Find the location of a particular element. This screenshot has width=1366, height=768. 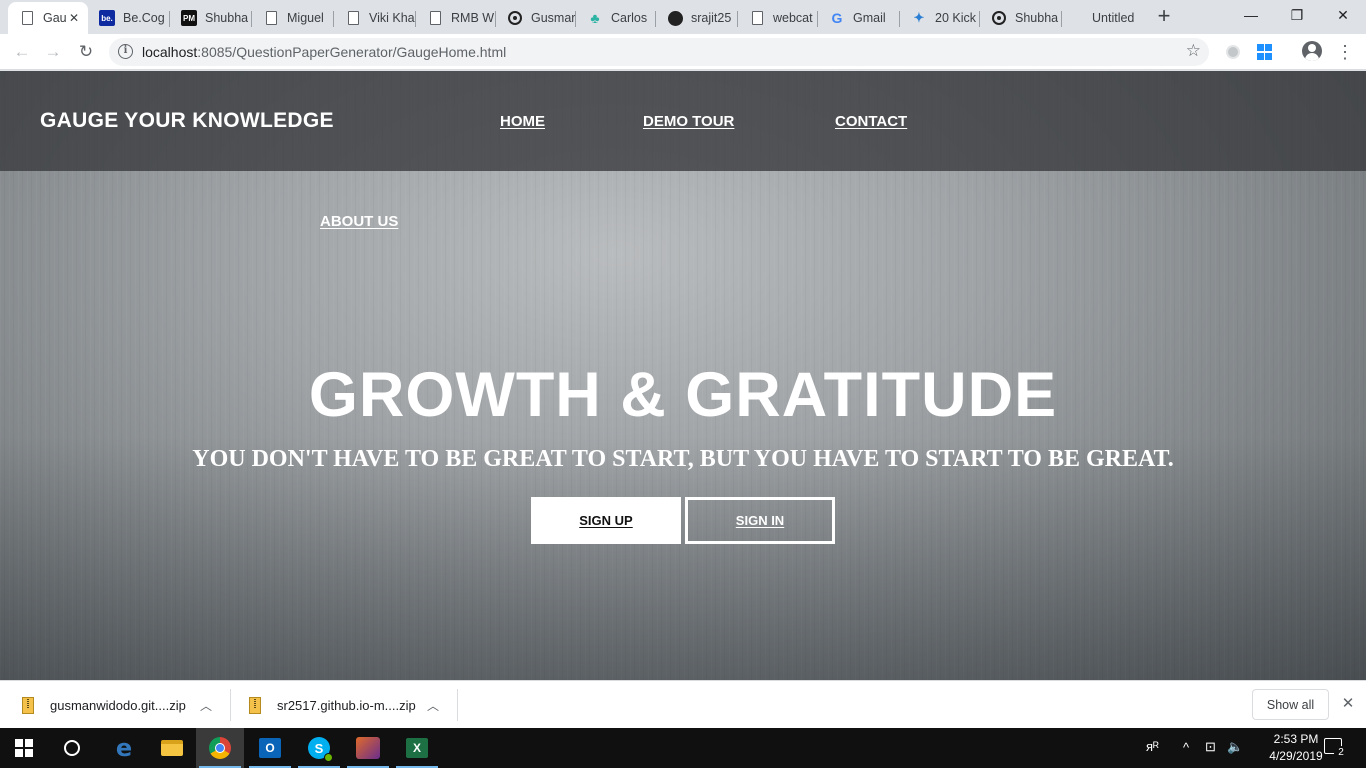

tab-title: Gmail is located at coordinates (869, 18).